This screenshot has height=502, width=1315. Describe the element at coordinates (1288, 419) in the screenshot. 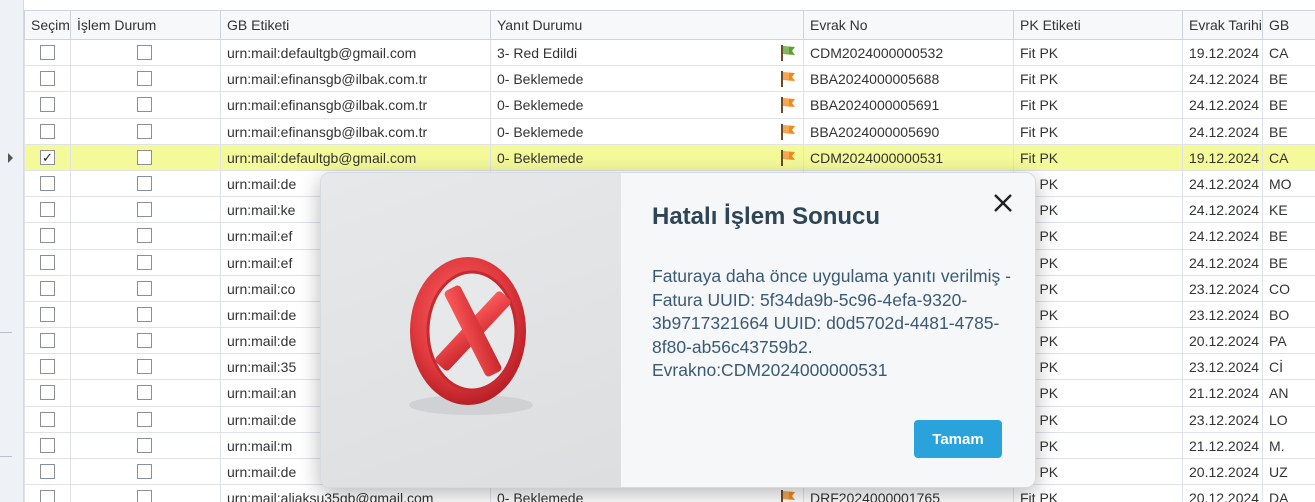

I see `cell-gb: LO` at that location.